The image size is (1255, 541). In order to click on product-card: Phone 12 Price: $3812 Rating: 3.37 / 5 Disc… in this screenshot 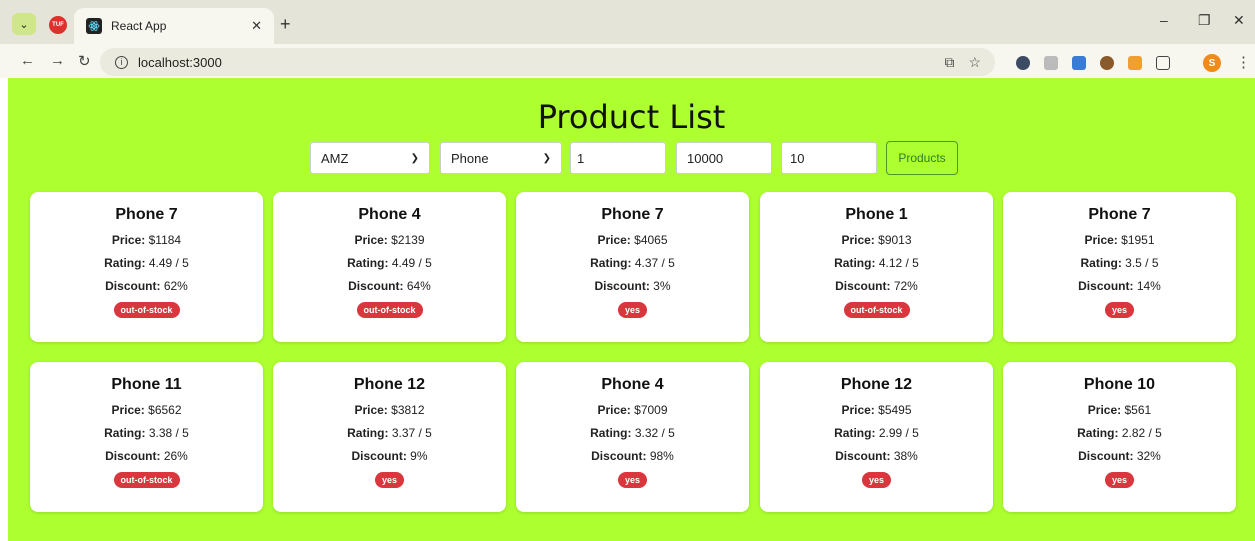, I will do `click(389, 437)`.